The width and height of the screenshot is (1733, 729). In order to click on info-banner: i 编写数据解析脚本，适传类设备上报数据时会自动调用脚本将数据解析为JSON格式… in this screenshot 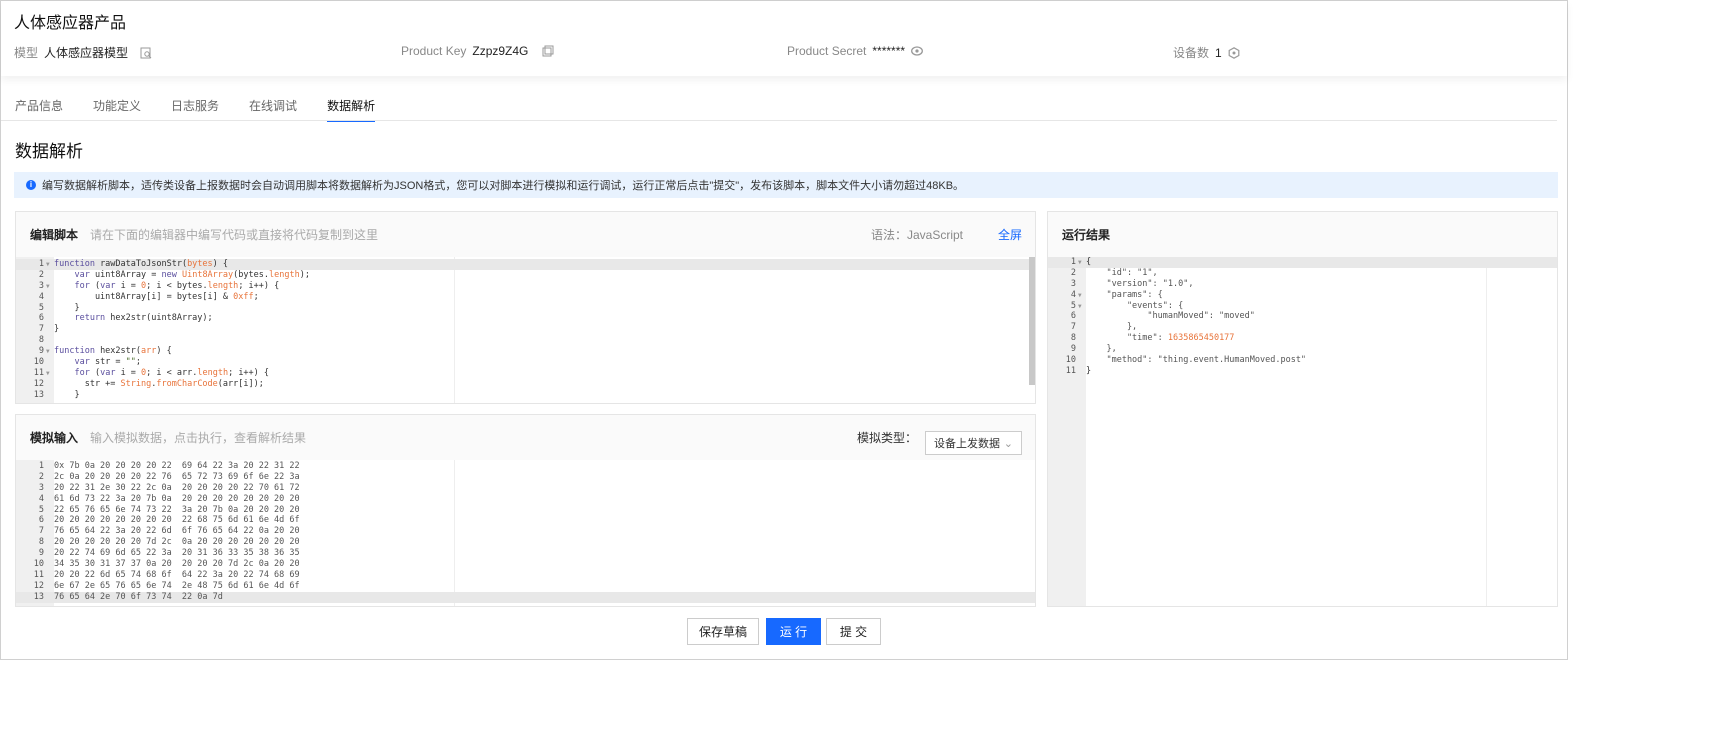, I will do `click(786, 185)`.